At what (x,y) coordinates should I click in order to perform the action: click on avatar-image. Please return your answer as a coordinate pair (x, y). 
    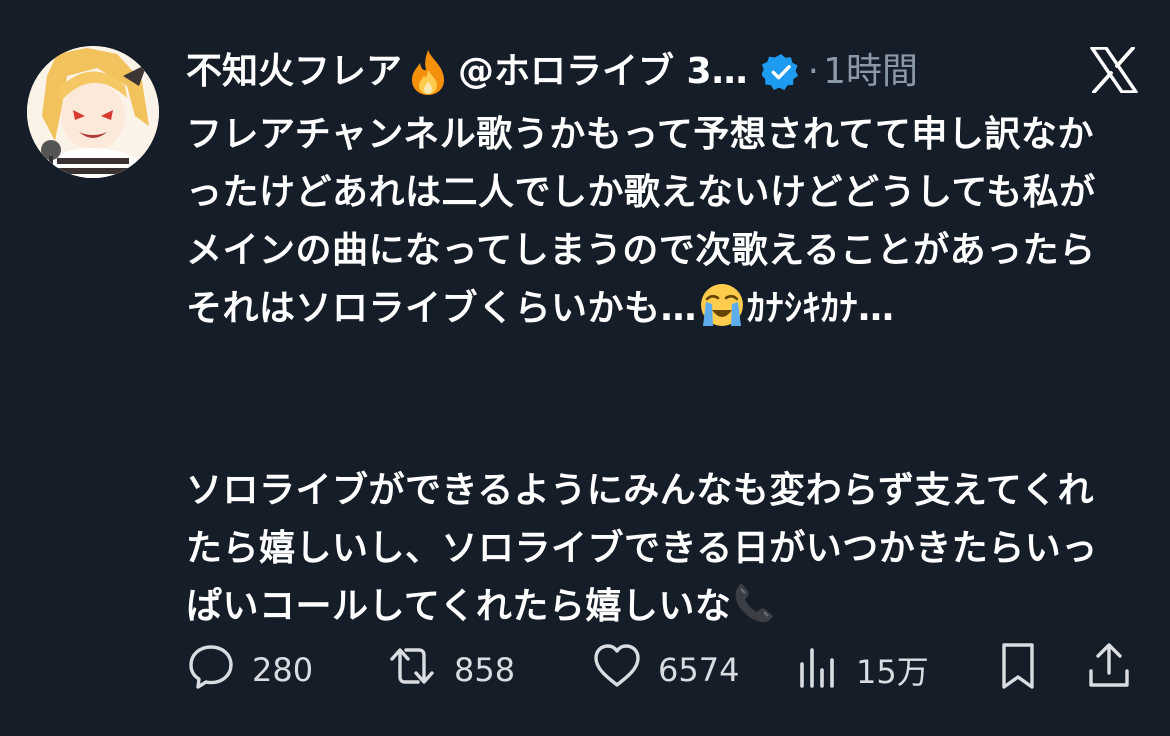
    Looking at the image, I should click on (93, 112).